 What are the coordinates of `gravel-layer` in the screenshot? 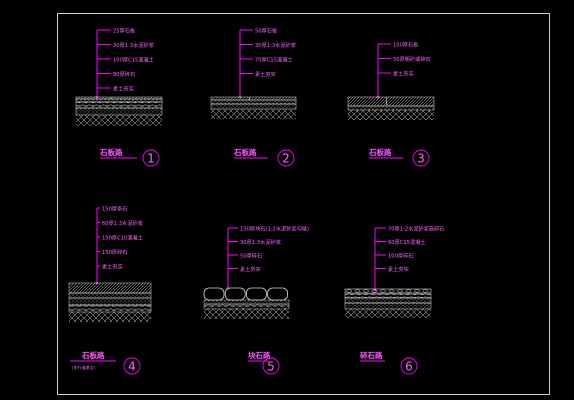 It's located at (246, 306).